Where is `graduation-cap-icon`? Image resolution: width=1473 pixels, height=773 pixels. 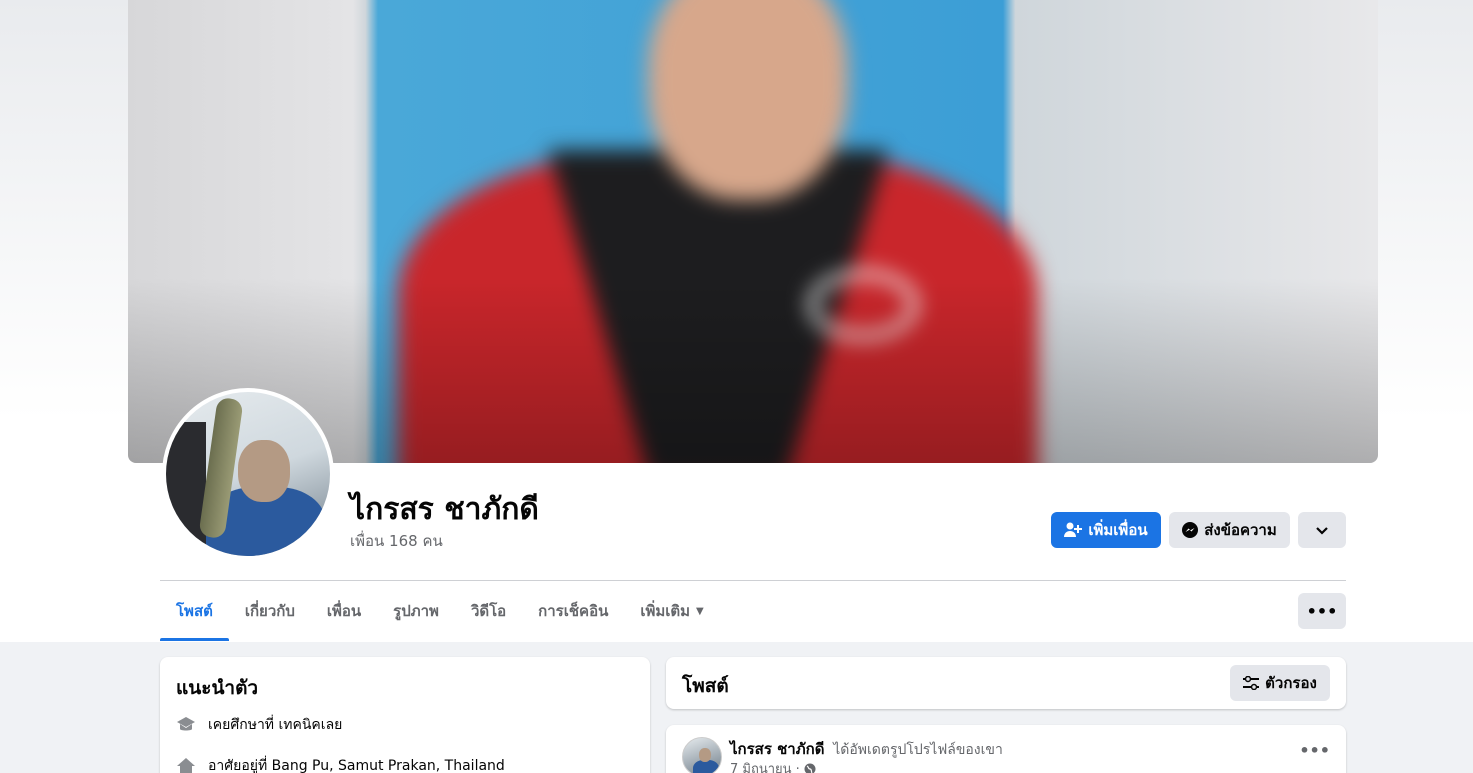 graduation-cap-icon is located at coordinates (186, 725).